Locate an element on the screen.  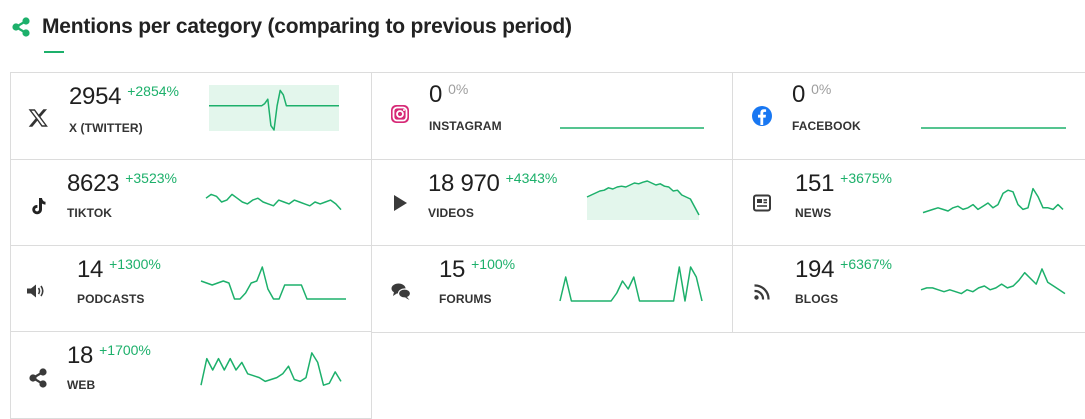
sparkline-tiktok is located at coordinates (273, 202).